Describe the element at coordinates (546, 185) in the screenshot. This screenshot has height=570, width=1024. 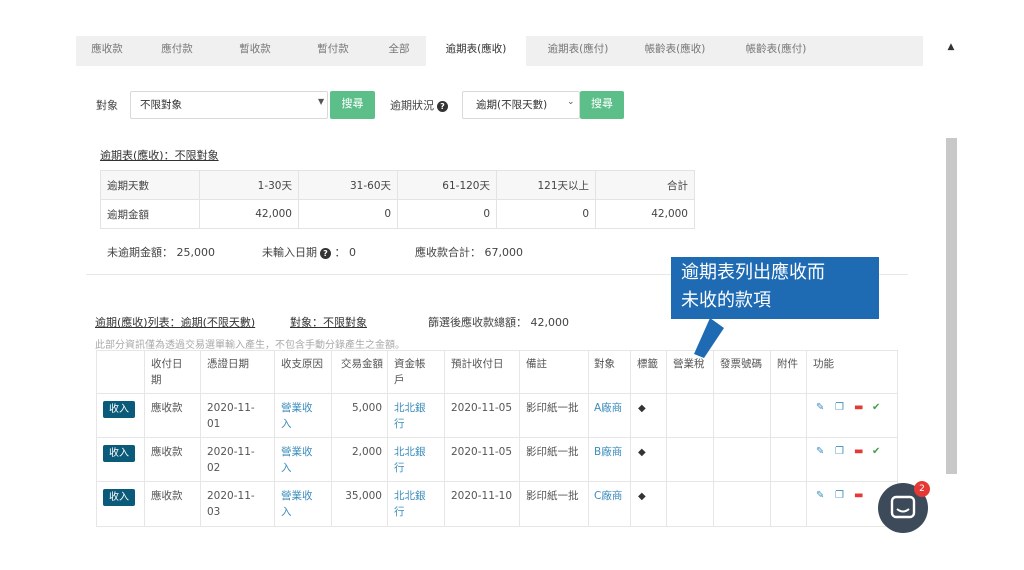
I see `summary-header-cell: 121天以上` at that location.